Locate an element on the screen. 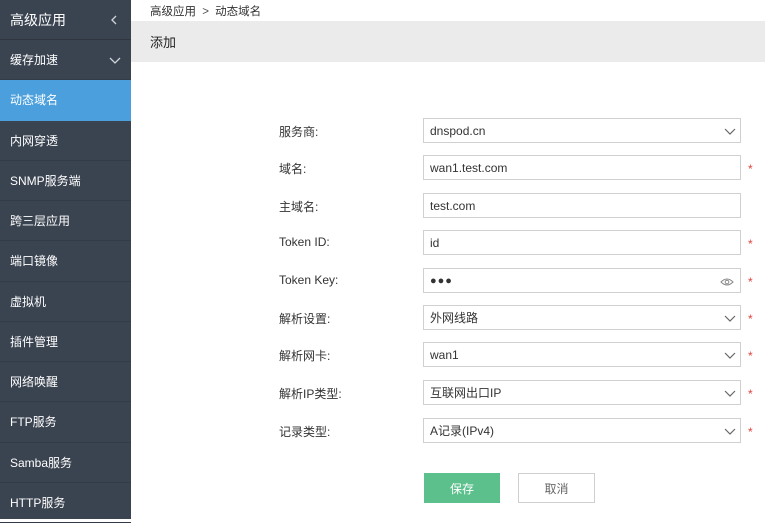 The image size is (765, 523). resolve-setting-select: 外网线路 is located at coordinates (582, 317).